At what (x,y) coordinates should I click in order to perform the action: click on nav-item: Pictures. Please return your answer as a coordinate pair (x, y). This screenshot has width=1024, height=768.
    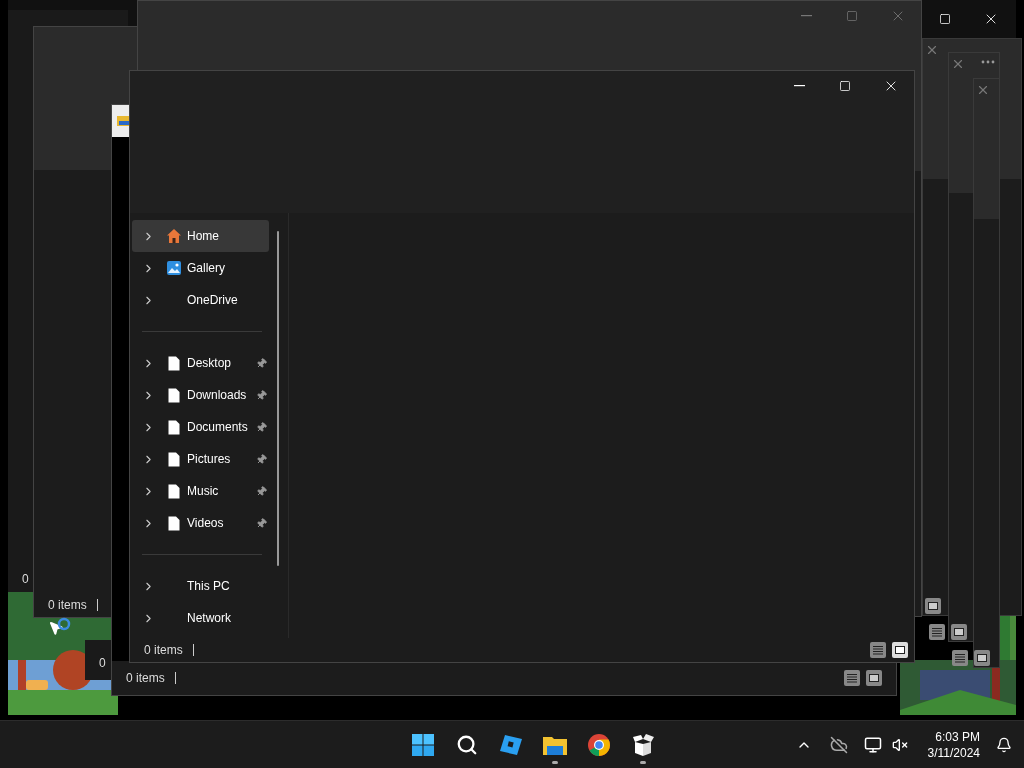
    Looking at the image, I should click on (200, 459).